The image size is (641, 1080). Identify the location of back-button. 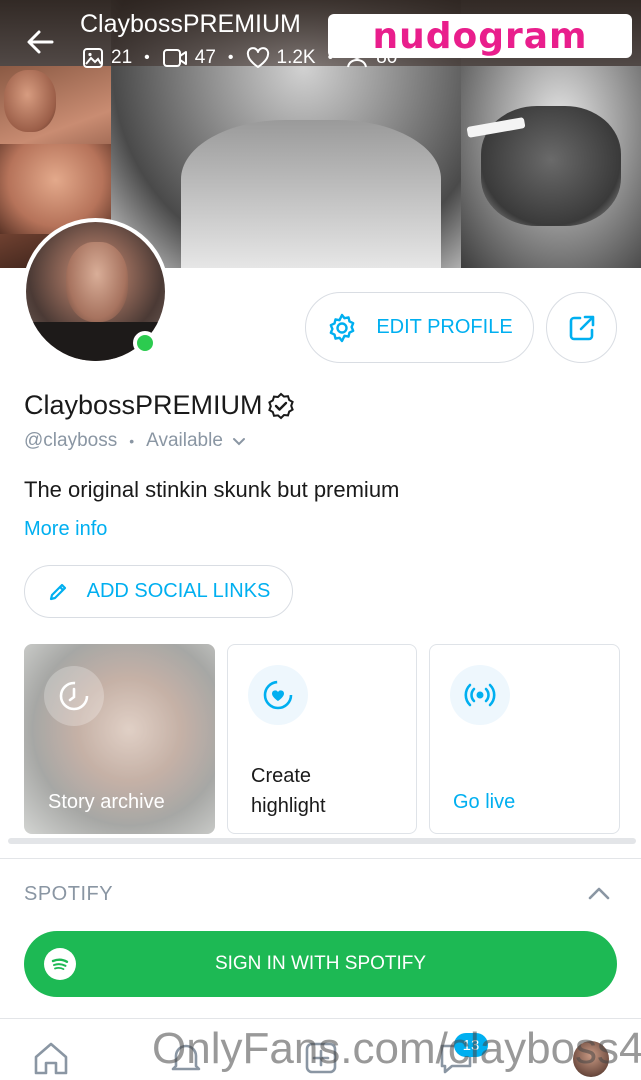
(40, 42).